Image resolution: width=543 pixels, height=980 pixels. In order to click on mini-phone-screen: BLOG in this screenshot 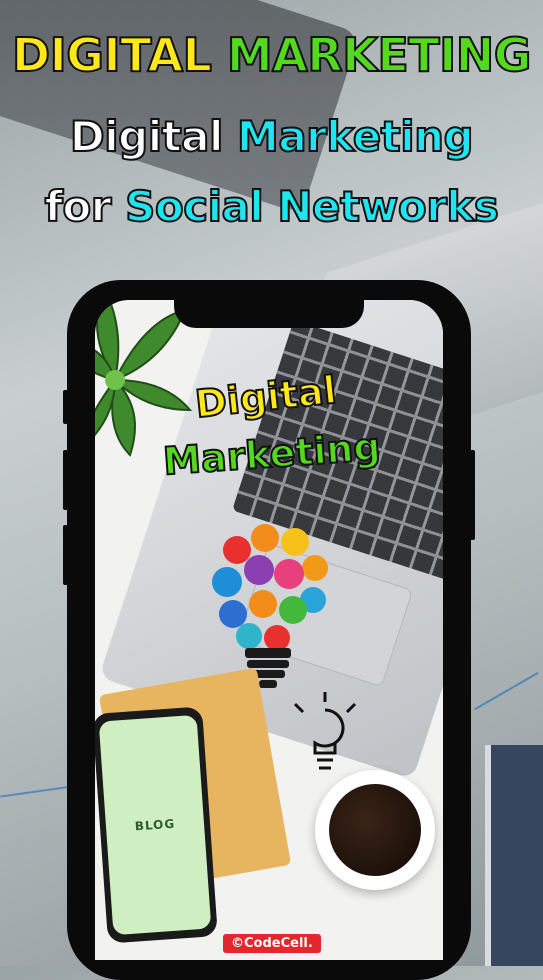, I will do `click(155, 825)`.